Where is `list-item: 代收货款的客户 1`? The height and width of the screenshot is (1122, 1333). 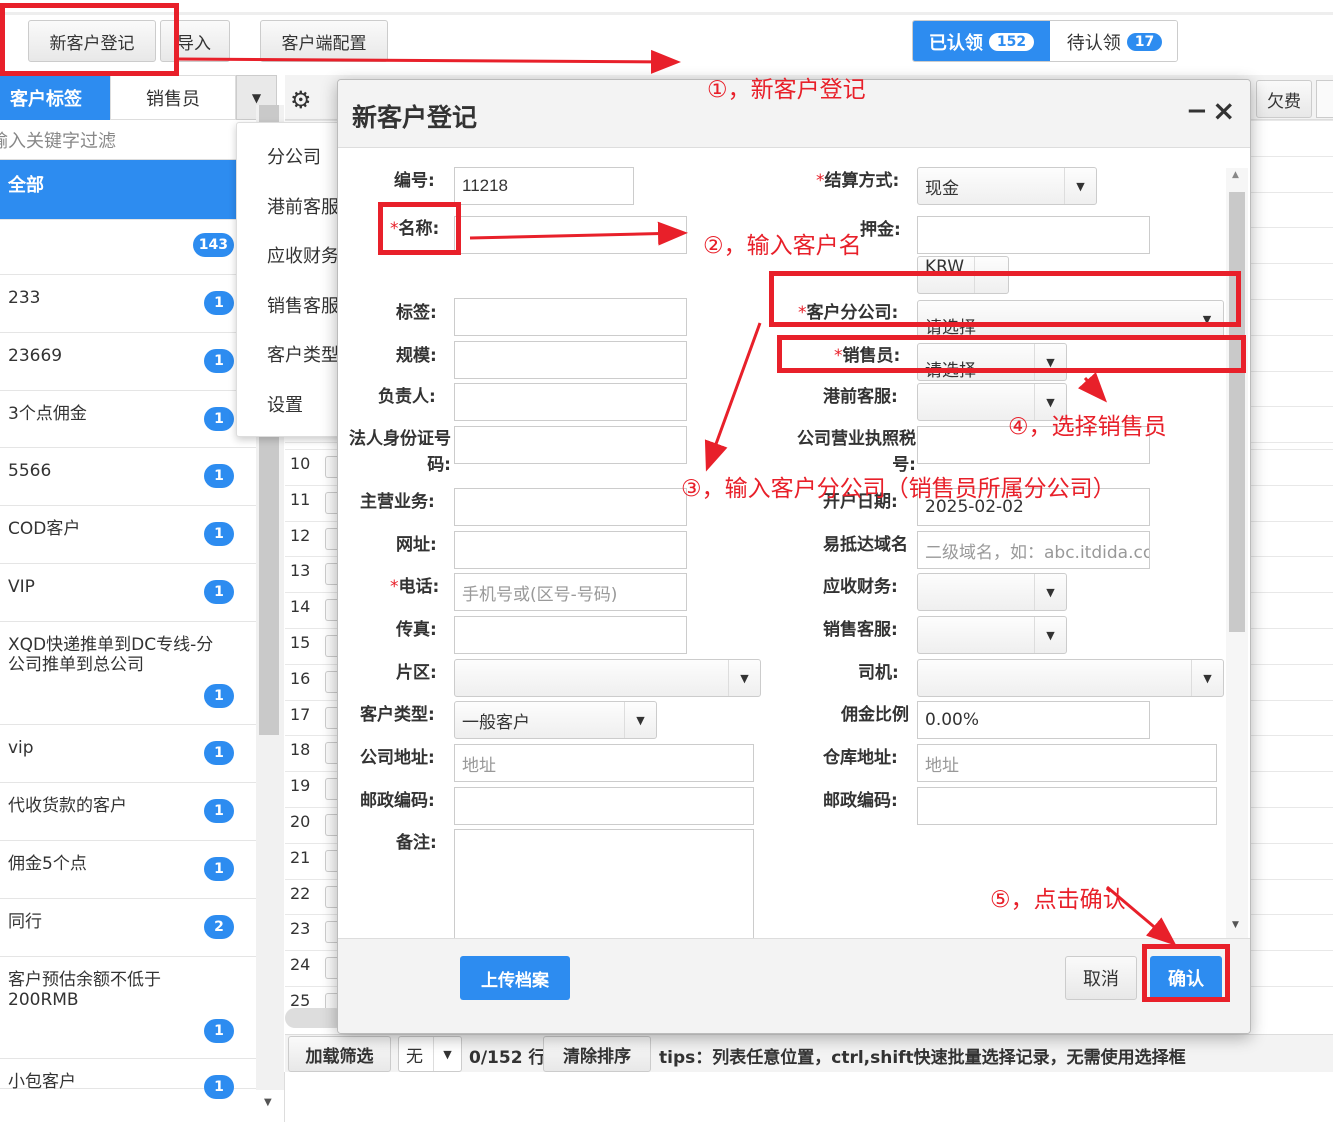
list-item: 代收货款的客户 1 is located at coordinates (128, 812).